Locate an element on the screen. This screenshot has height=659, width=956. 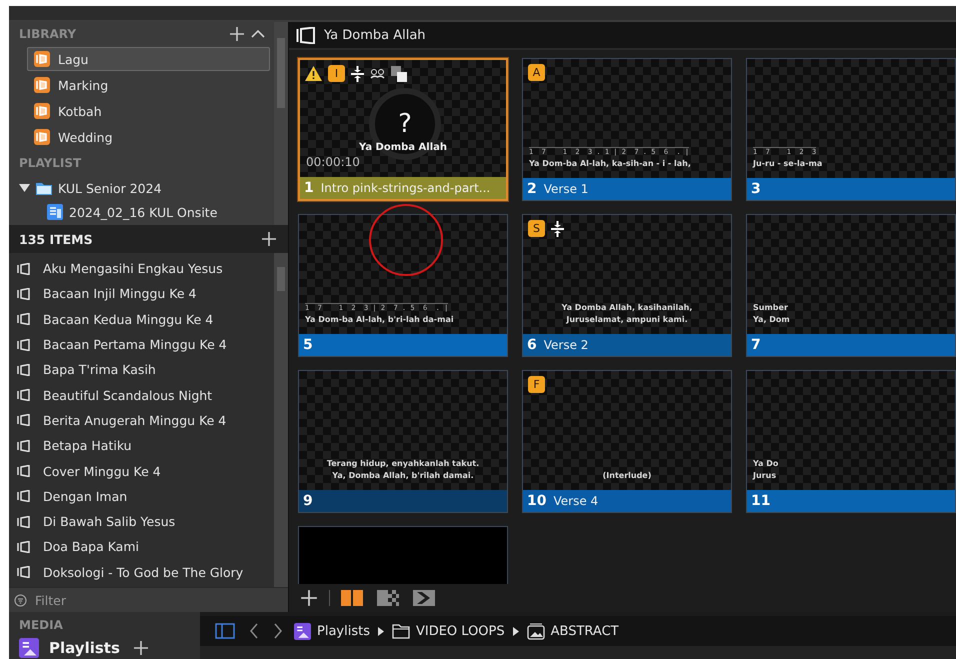
playlist-folder: KUL Senior 2024 is located at coordinates (146, 188).